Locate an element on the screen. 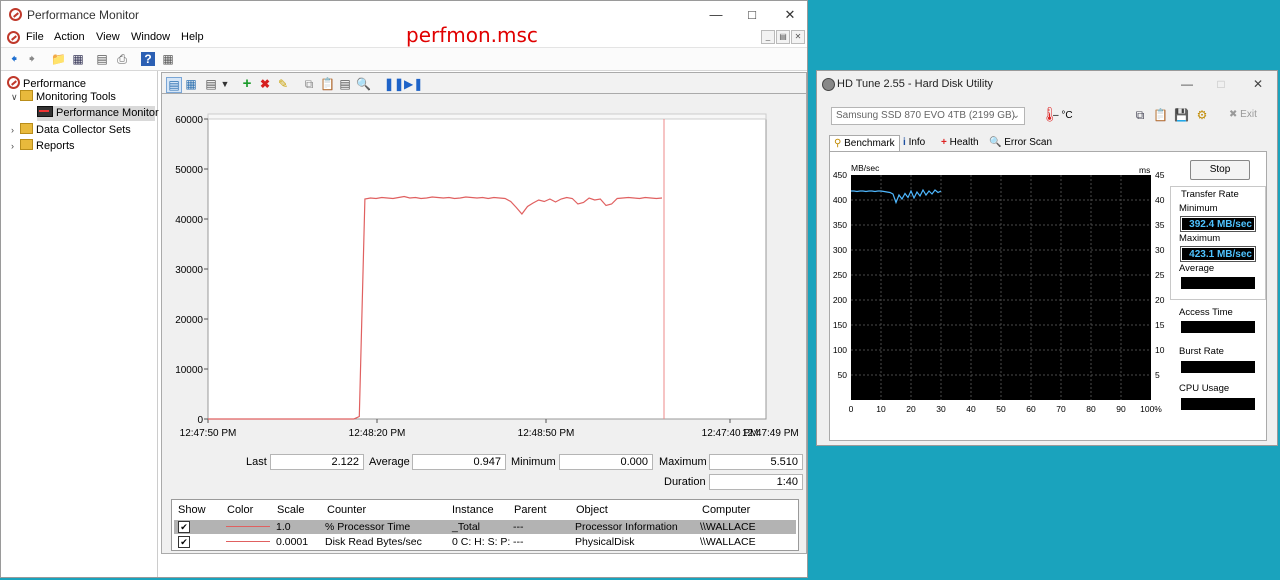 The height and width of the screenshot is (580, 1280). object-cell: Processor Information is located at coordinates (626, 527).